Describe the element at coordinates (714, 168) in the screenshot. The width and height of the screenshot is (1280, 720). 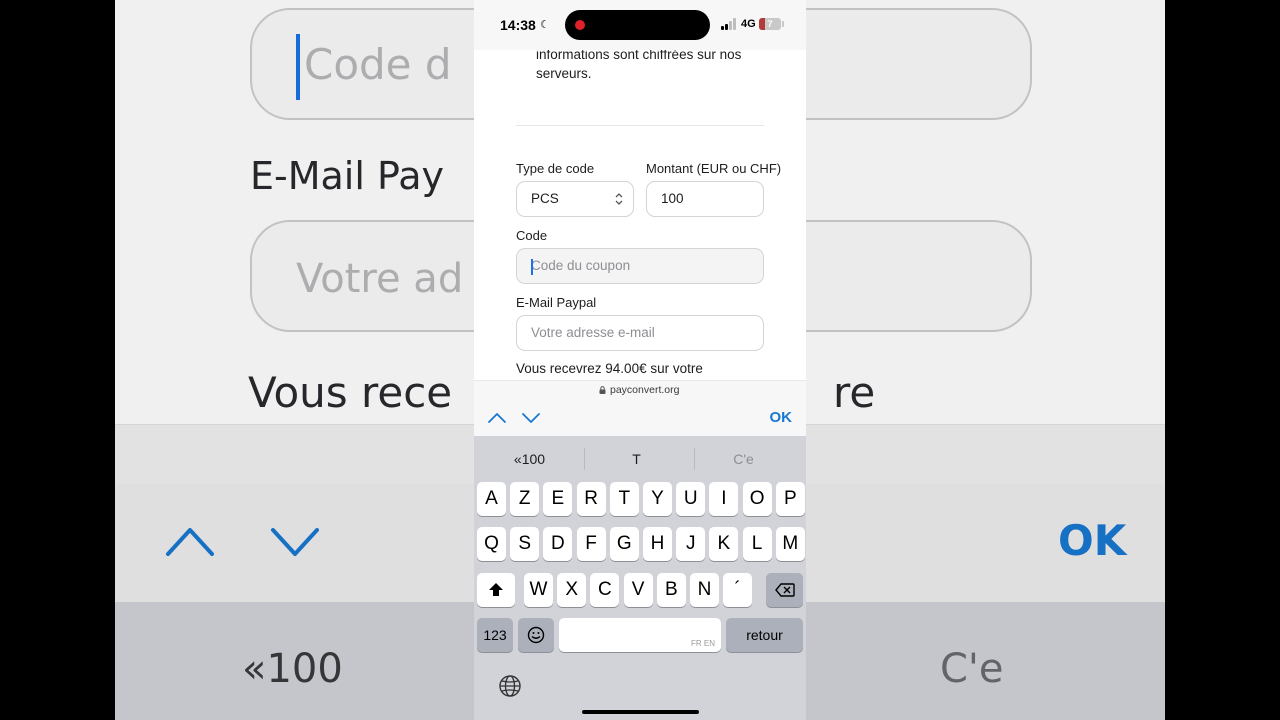
I see `amount-label: Montant (EUR ou CHF)` at that location.